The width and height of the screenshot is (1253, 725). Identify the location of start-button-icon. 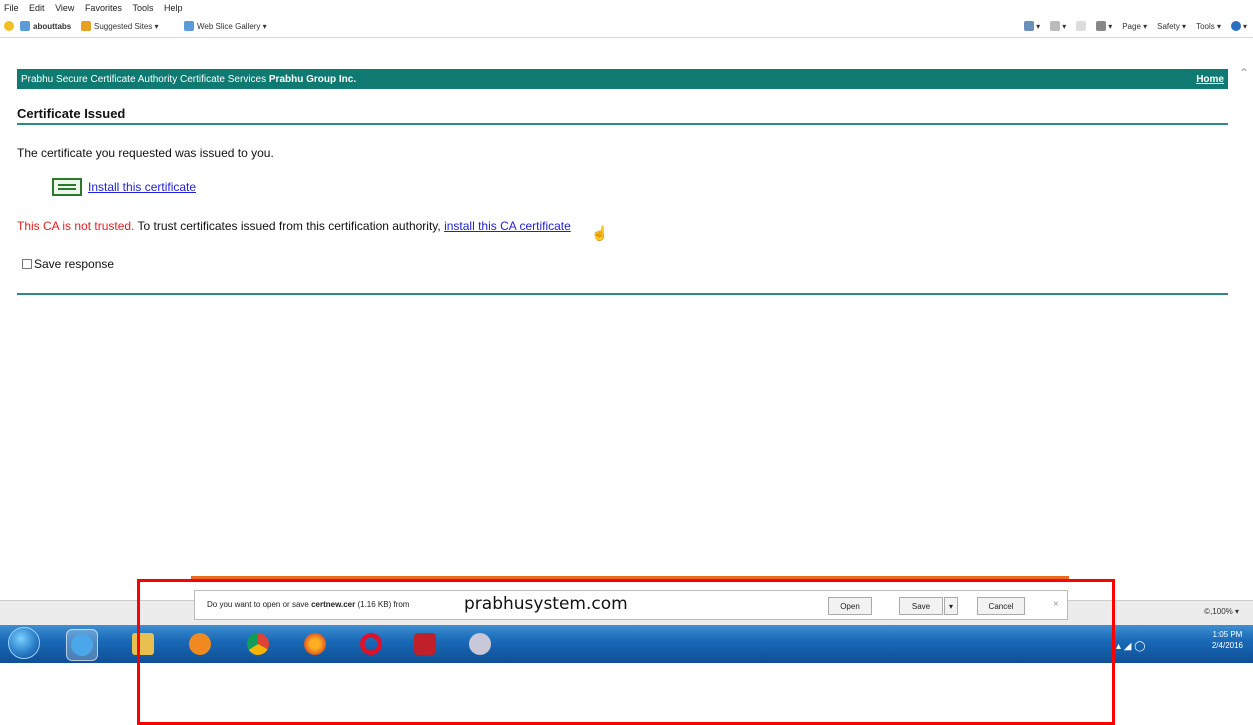
(24, 643).